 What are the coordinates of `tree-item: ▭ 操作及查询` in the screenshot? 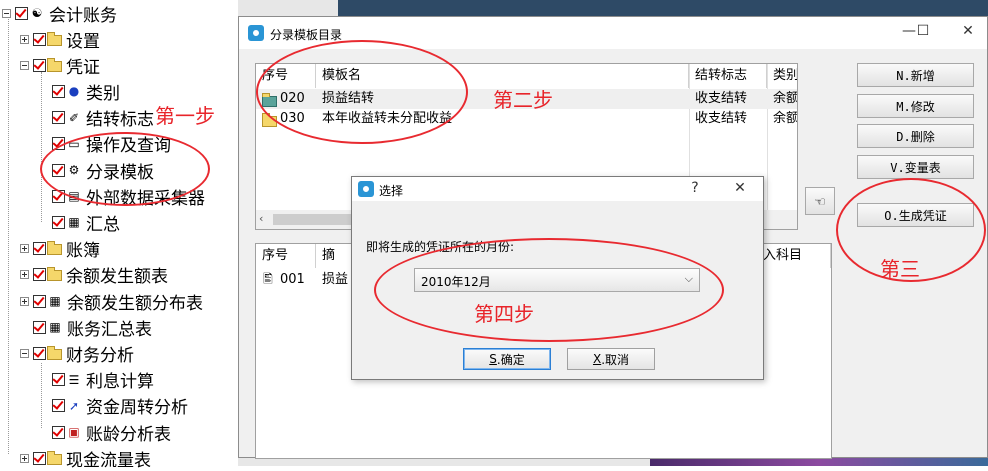 It's located at (111, 144).